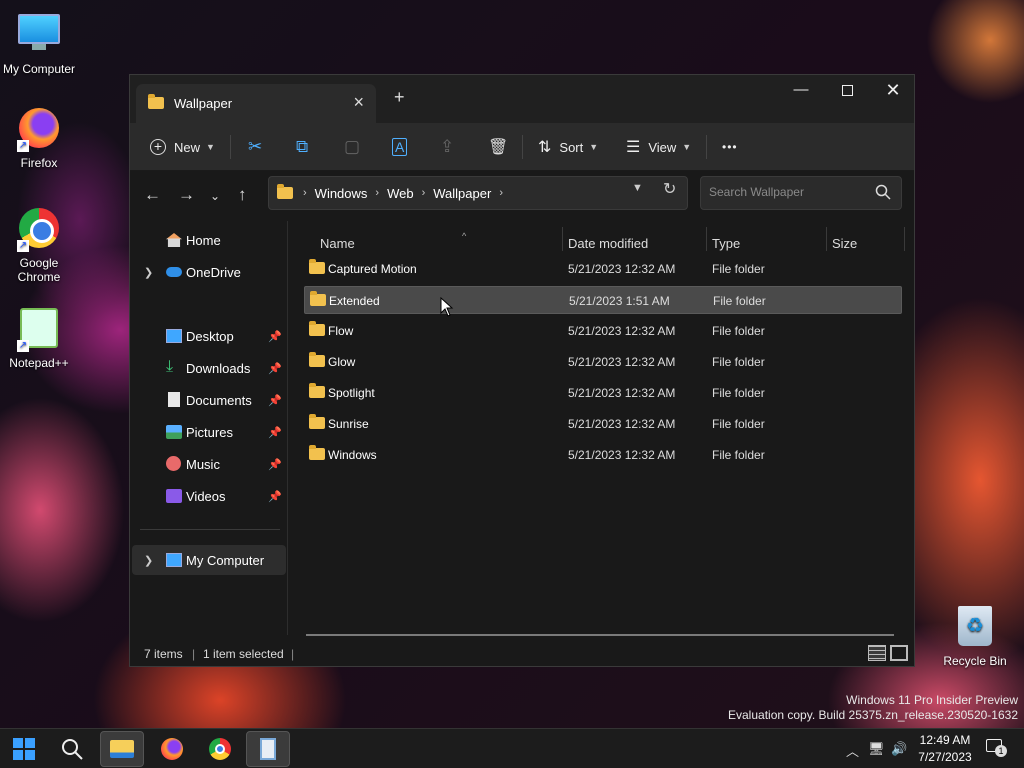 The height and width of the screenshot is (768, 1024). I want to click on up-arrow-icon: ↑, so click(242, 195).